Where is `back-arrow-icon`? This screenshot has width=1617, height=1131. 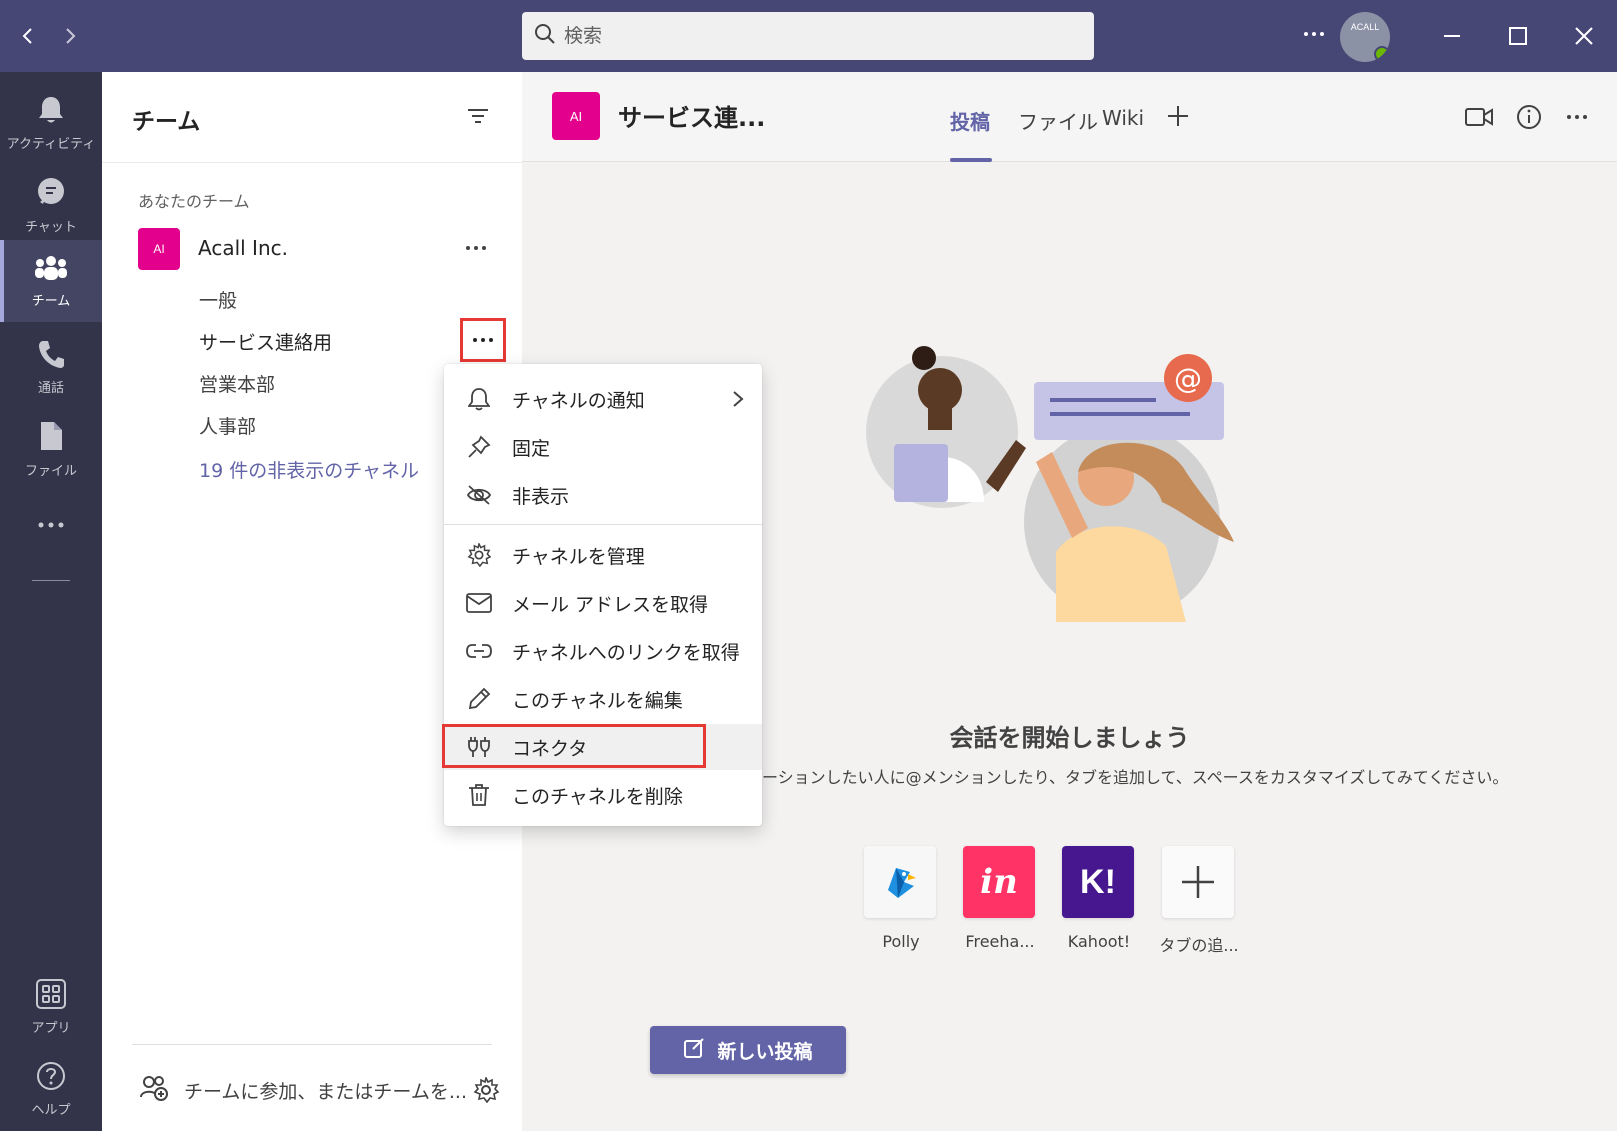
back-arrow-icon is located at coordinates (28, 36).